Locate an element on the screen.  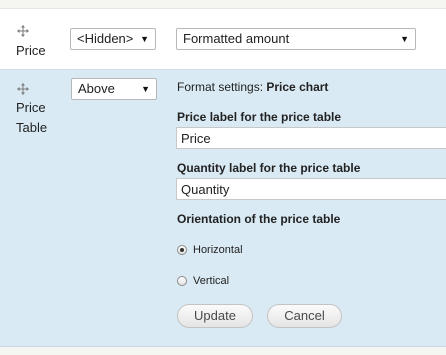
radio-label-horizontal: Horizontal is located at coordinates (218, 250).